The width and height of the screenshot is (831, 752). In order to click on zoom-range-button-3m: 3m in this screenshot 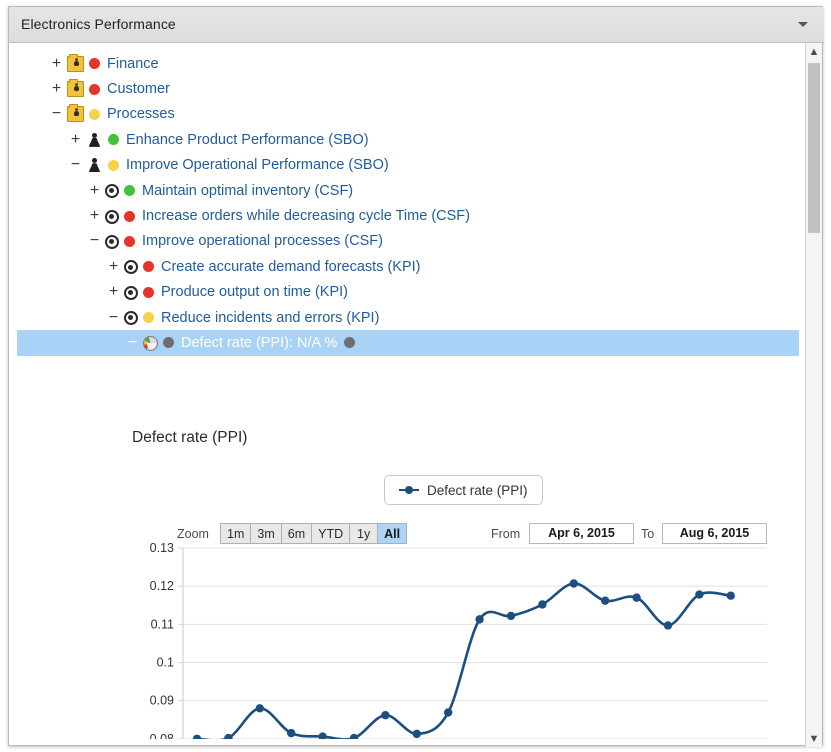, I will do `click(266, 533)`.